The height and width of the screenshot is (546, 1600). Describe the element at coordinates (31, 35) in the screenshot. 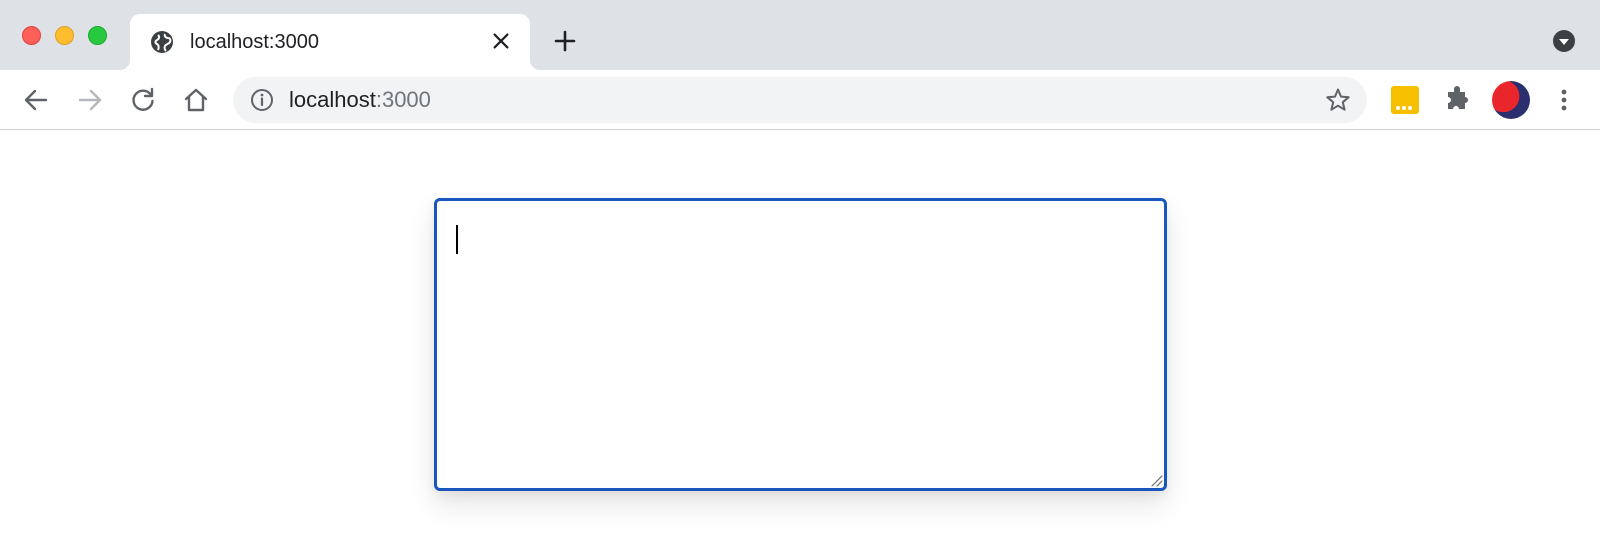

I see `window-close-button` at that location.